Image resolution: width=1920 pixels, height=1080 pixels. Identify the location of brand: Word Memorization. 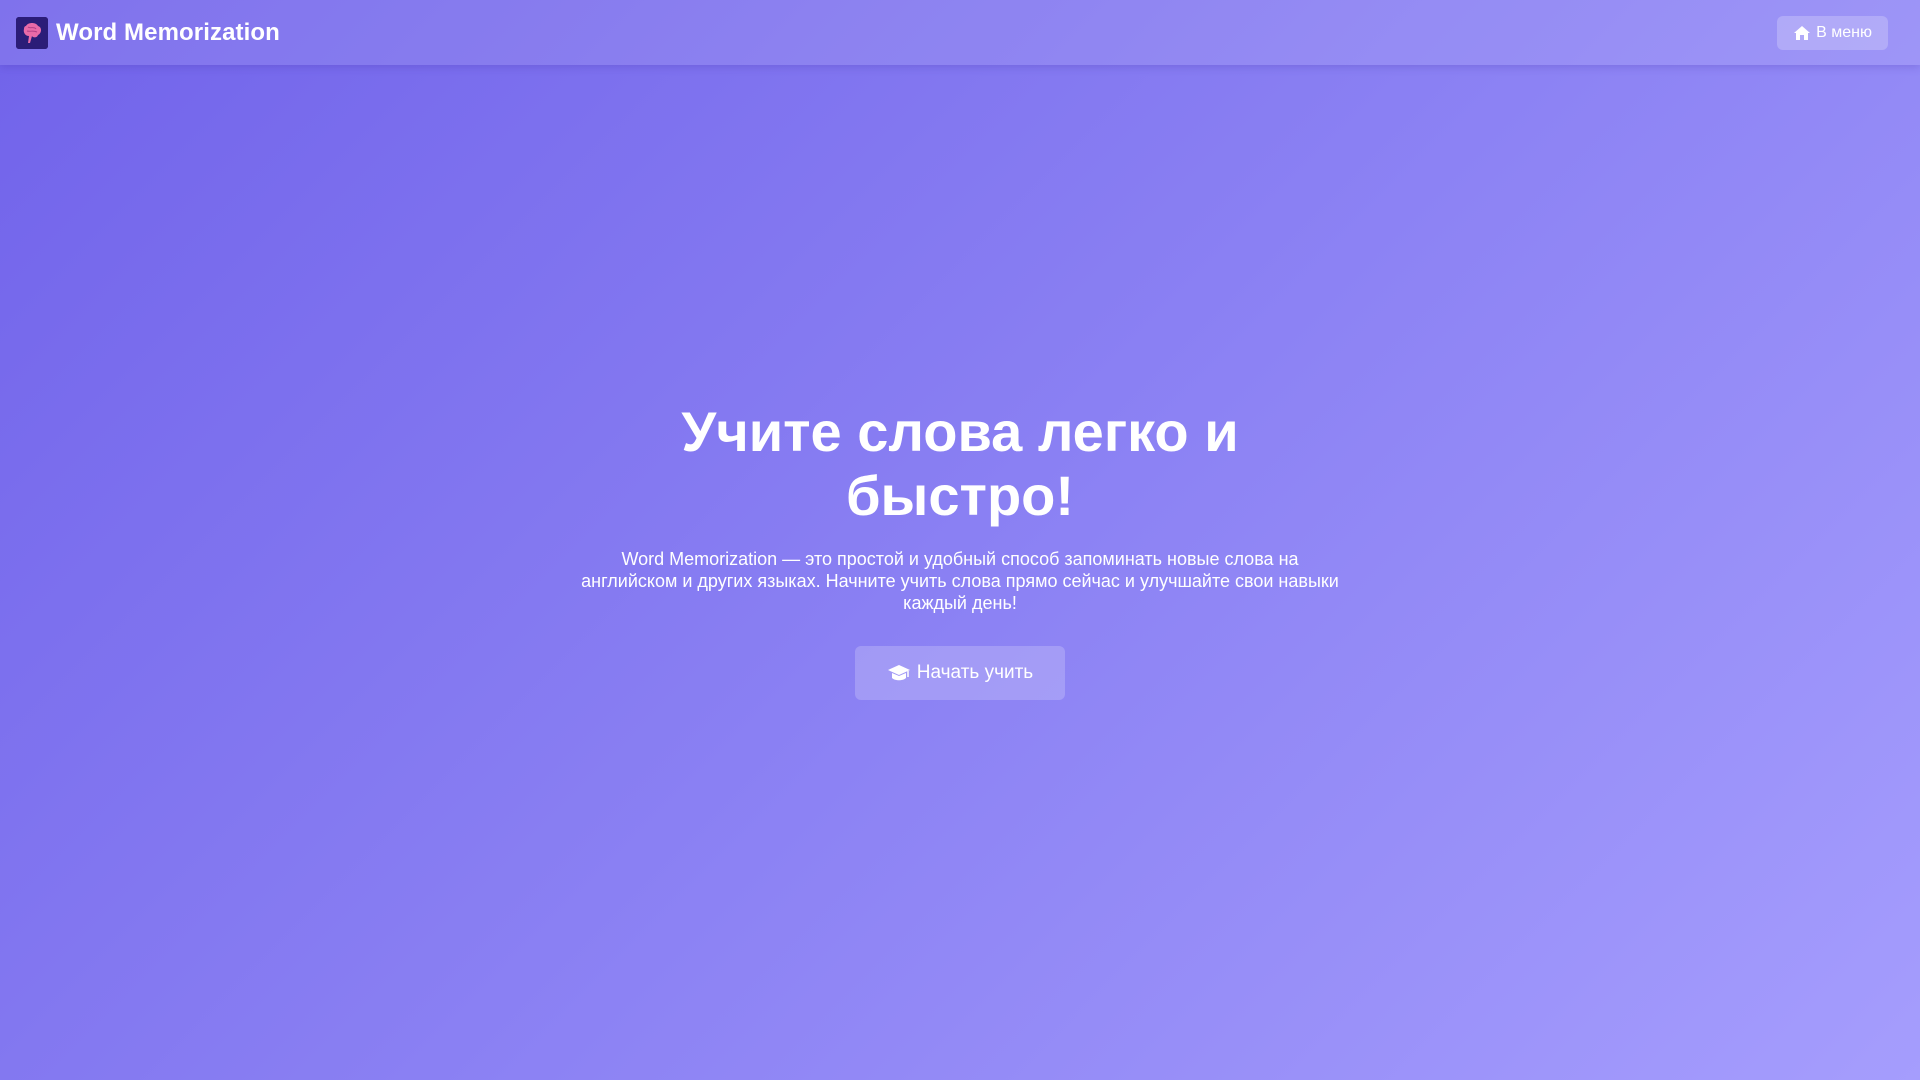
(148, 32).